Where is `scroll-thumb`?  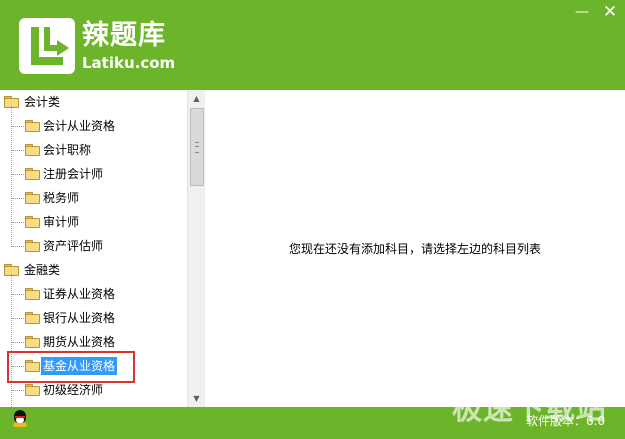 scroll-thumb is located at coordinates (197, 147).